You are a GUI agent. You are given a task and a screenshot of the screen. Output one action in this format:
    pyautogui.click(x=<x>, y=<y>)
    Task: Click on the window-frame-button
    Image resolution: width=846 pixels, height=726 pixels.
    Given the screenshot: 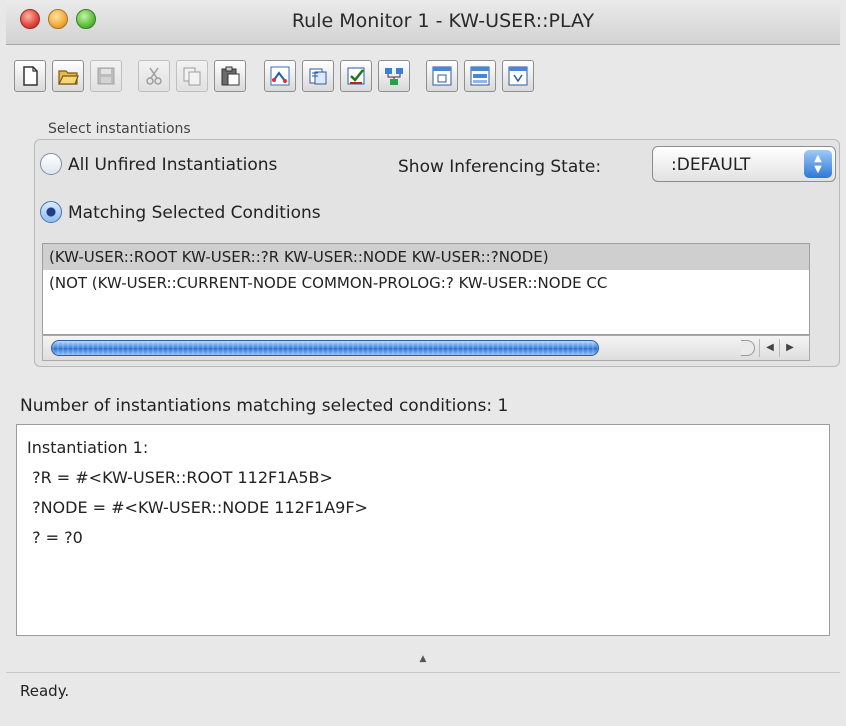 What is the action you would take?
    pyautogui.click(x=518, y=76)
    